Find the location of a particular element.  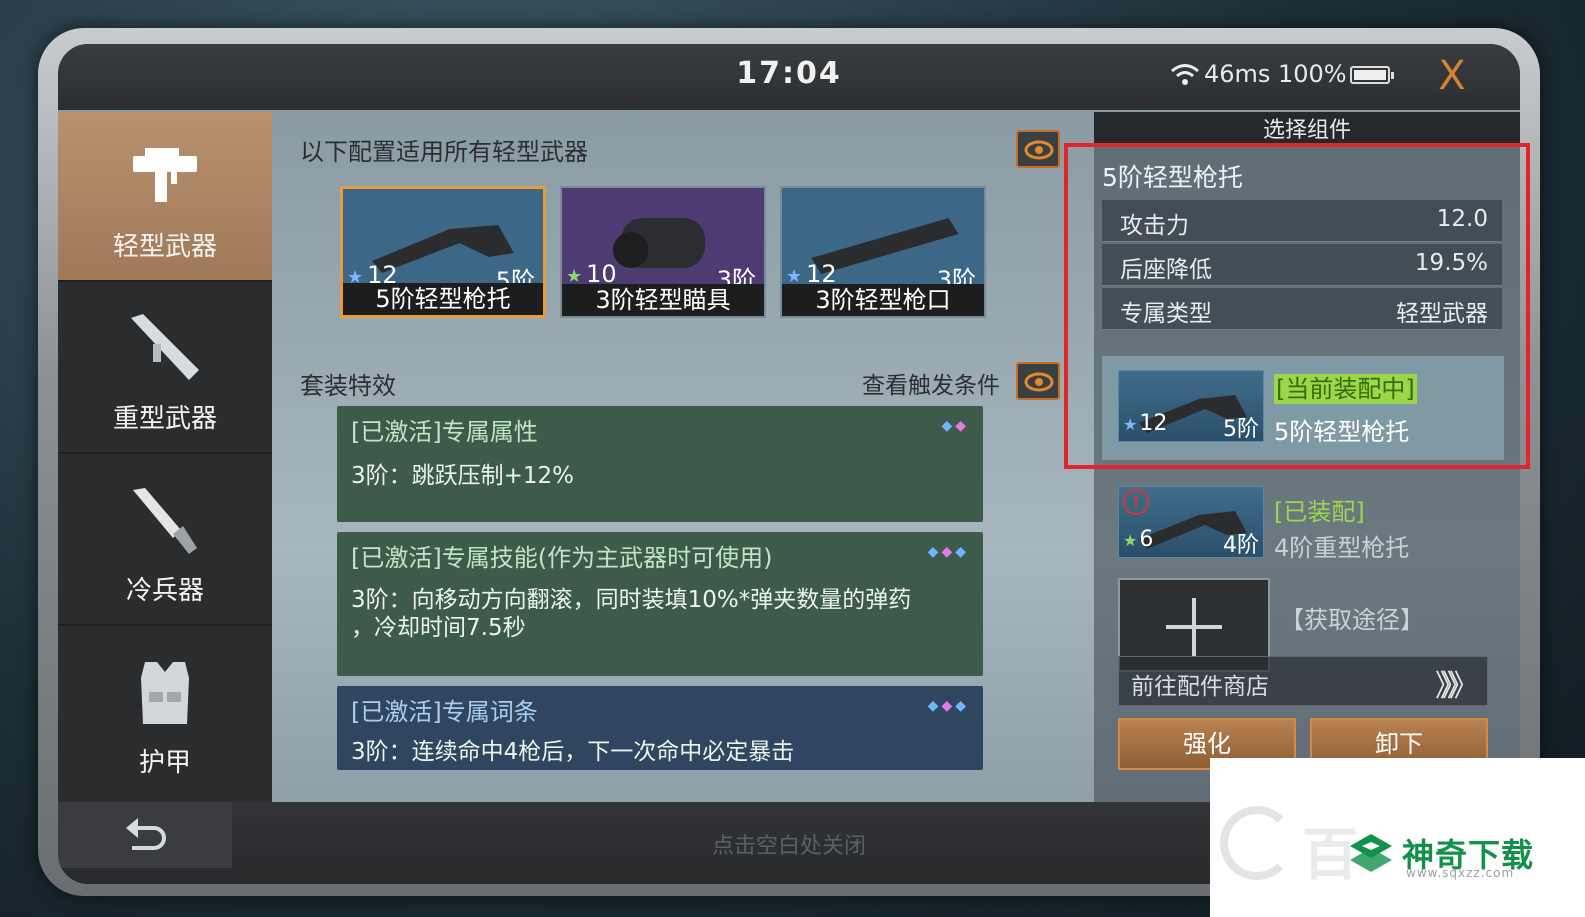

ping-readout: 46ms is located at coordinates (1237, 74).